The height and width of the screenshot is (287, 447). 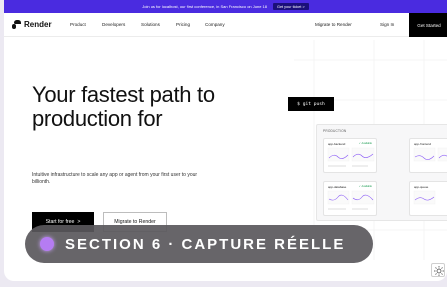 I want to click on render-logo-icon, so click(x=16, y=24).